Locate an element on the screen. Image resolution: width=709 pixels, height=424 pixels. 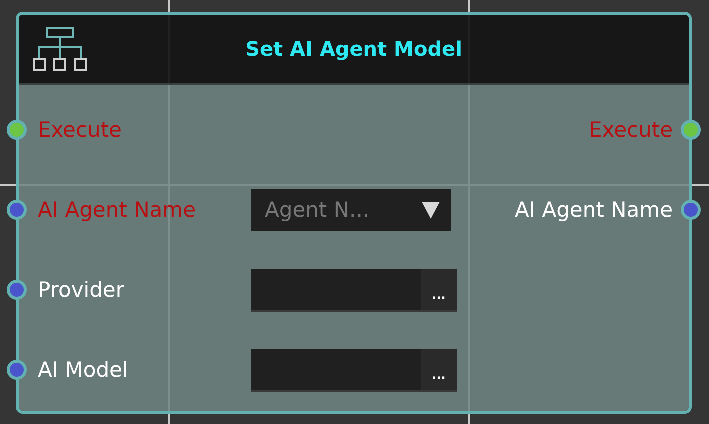
dropdown-arrow-icon is located at coordinates (431, 210).